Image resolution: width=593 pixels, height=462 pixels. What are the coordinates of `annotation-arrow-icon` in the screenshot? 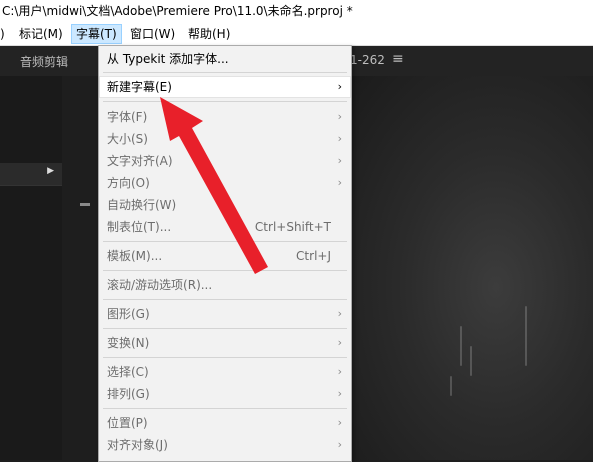 It's located at (214, 185).